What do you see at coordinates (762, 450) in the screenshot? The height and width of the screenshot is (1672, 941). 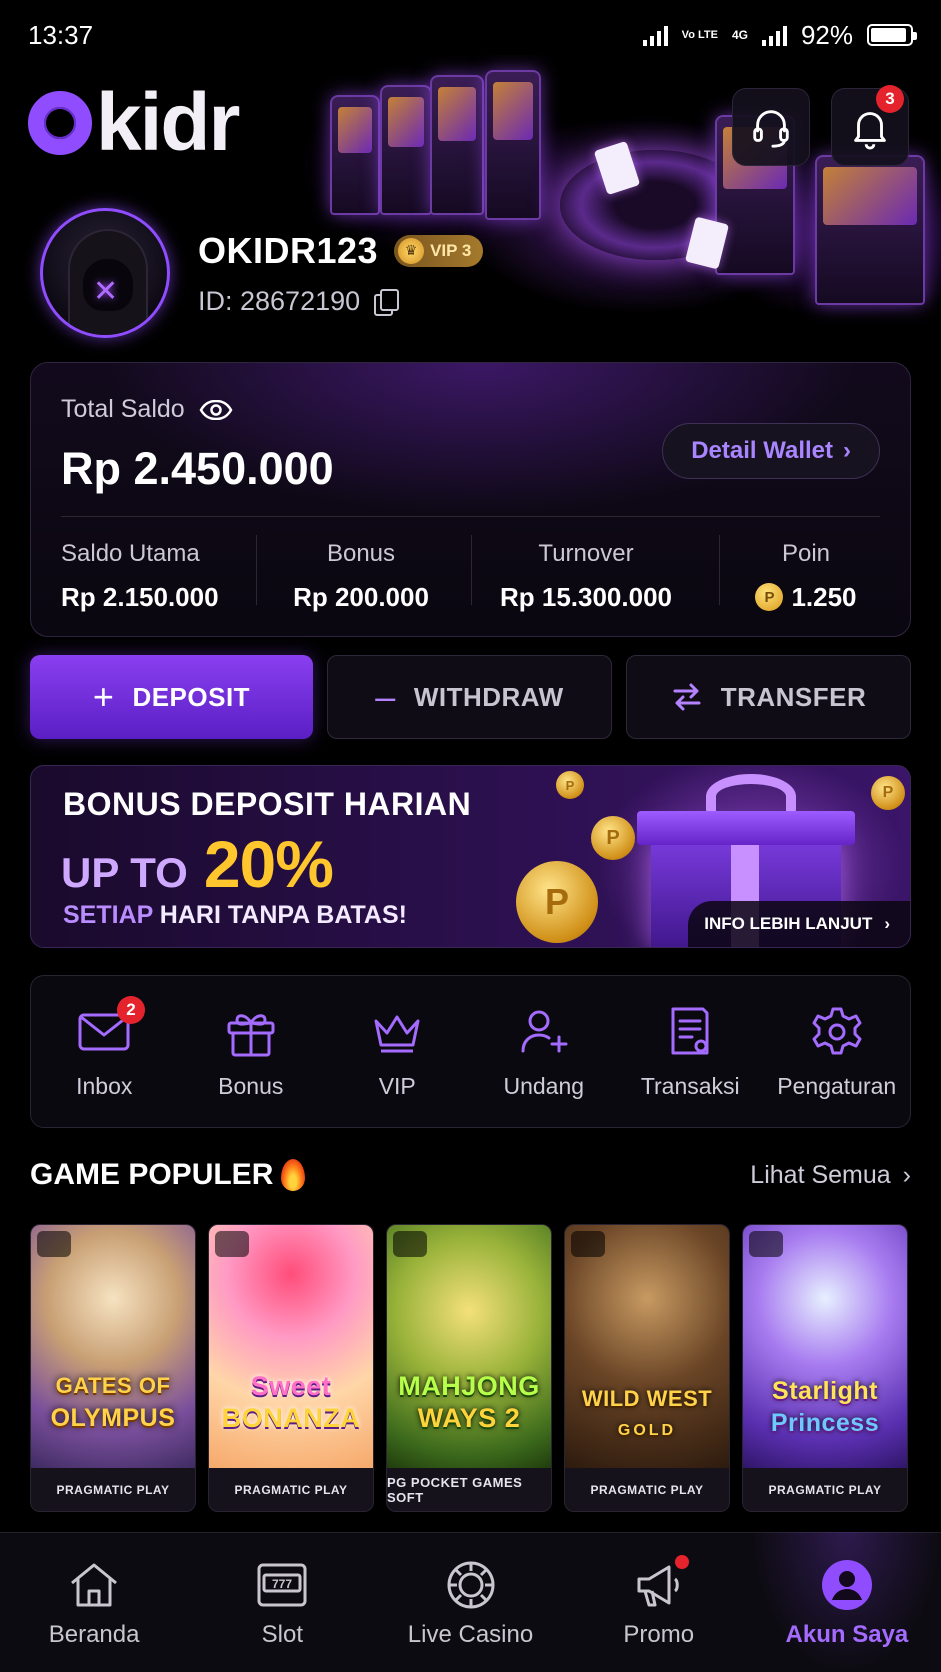 I see `detail-wallet-label: Detail Wallet` at bounding box center [762, 450].